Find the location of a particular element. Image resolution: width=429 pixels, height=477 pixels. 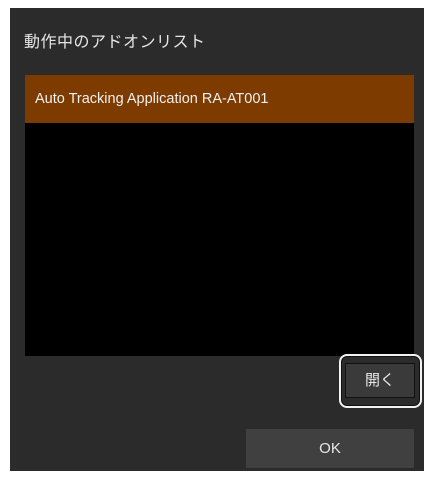

dialog-title: 動作中のアドオンリスト is located at coordinates (115, 41).